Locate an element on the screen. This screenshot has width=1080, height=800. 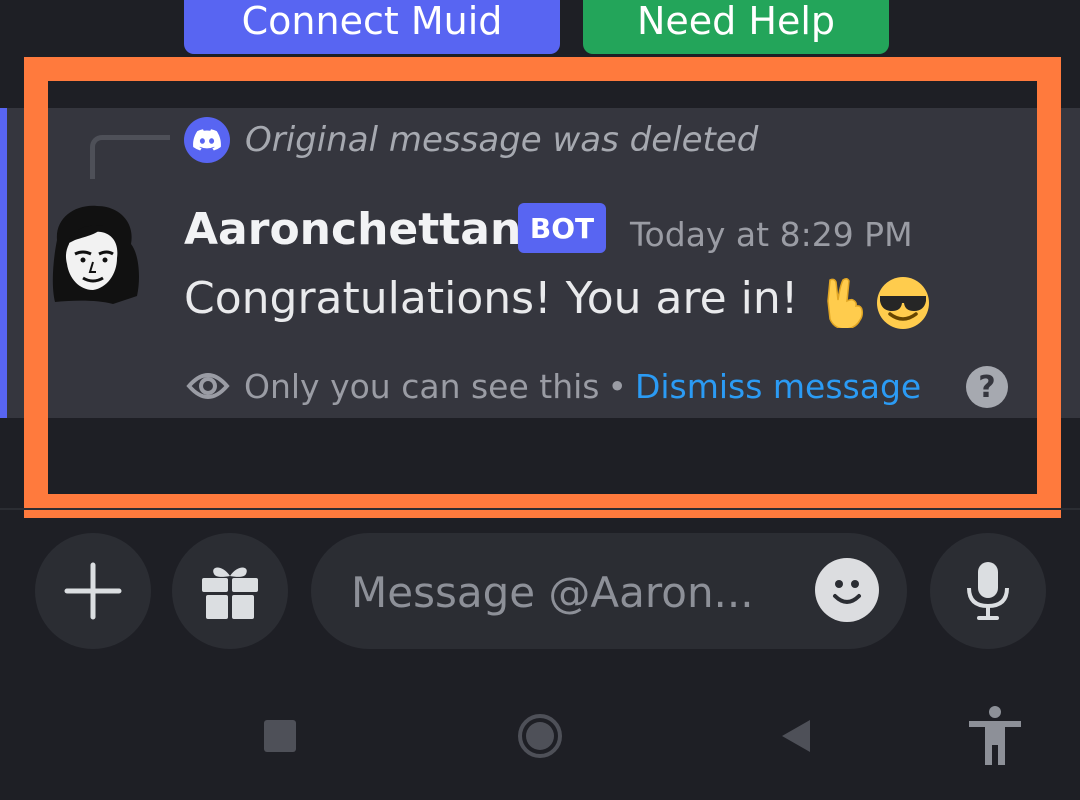
emoji-picker-icon is located at coordinates (847, 590).